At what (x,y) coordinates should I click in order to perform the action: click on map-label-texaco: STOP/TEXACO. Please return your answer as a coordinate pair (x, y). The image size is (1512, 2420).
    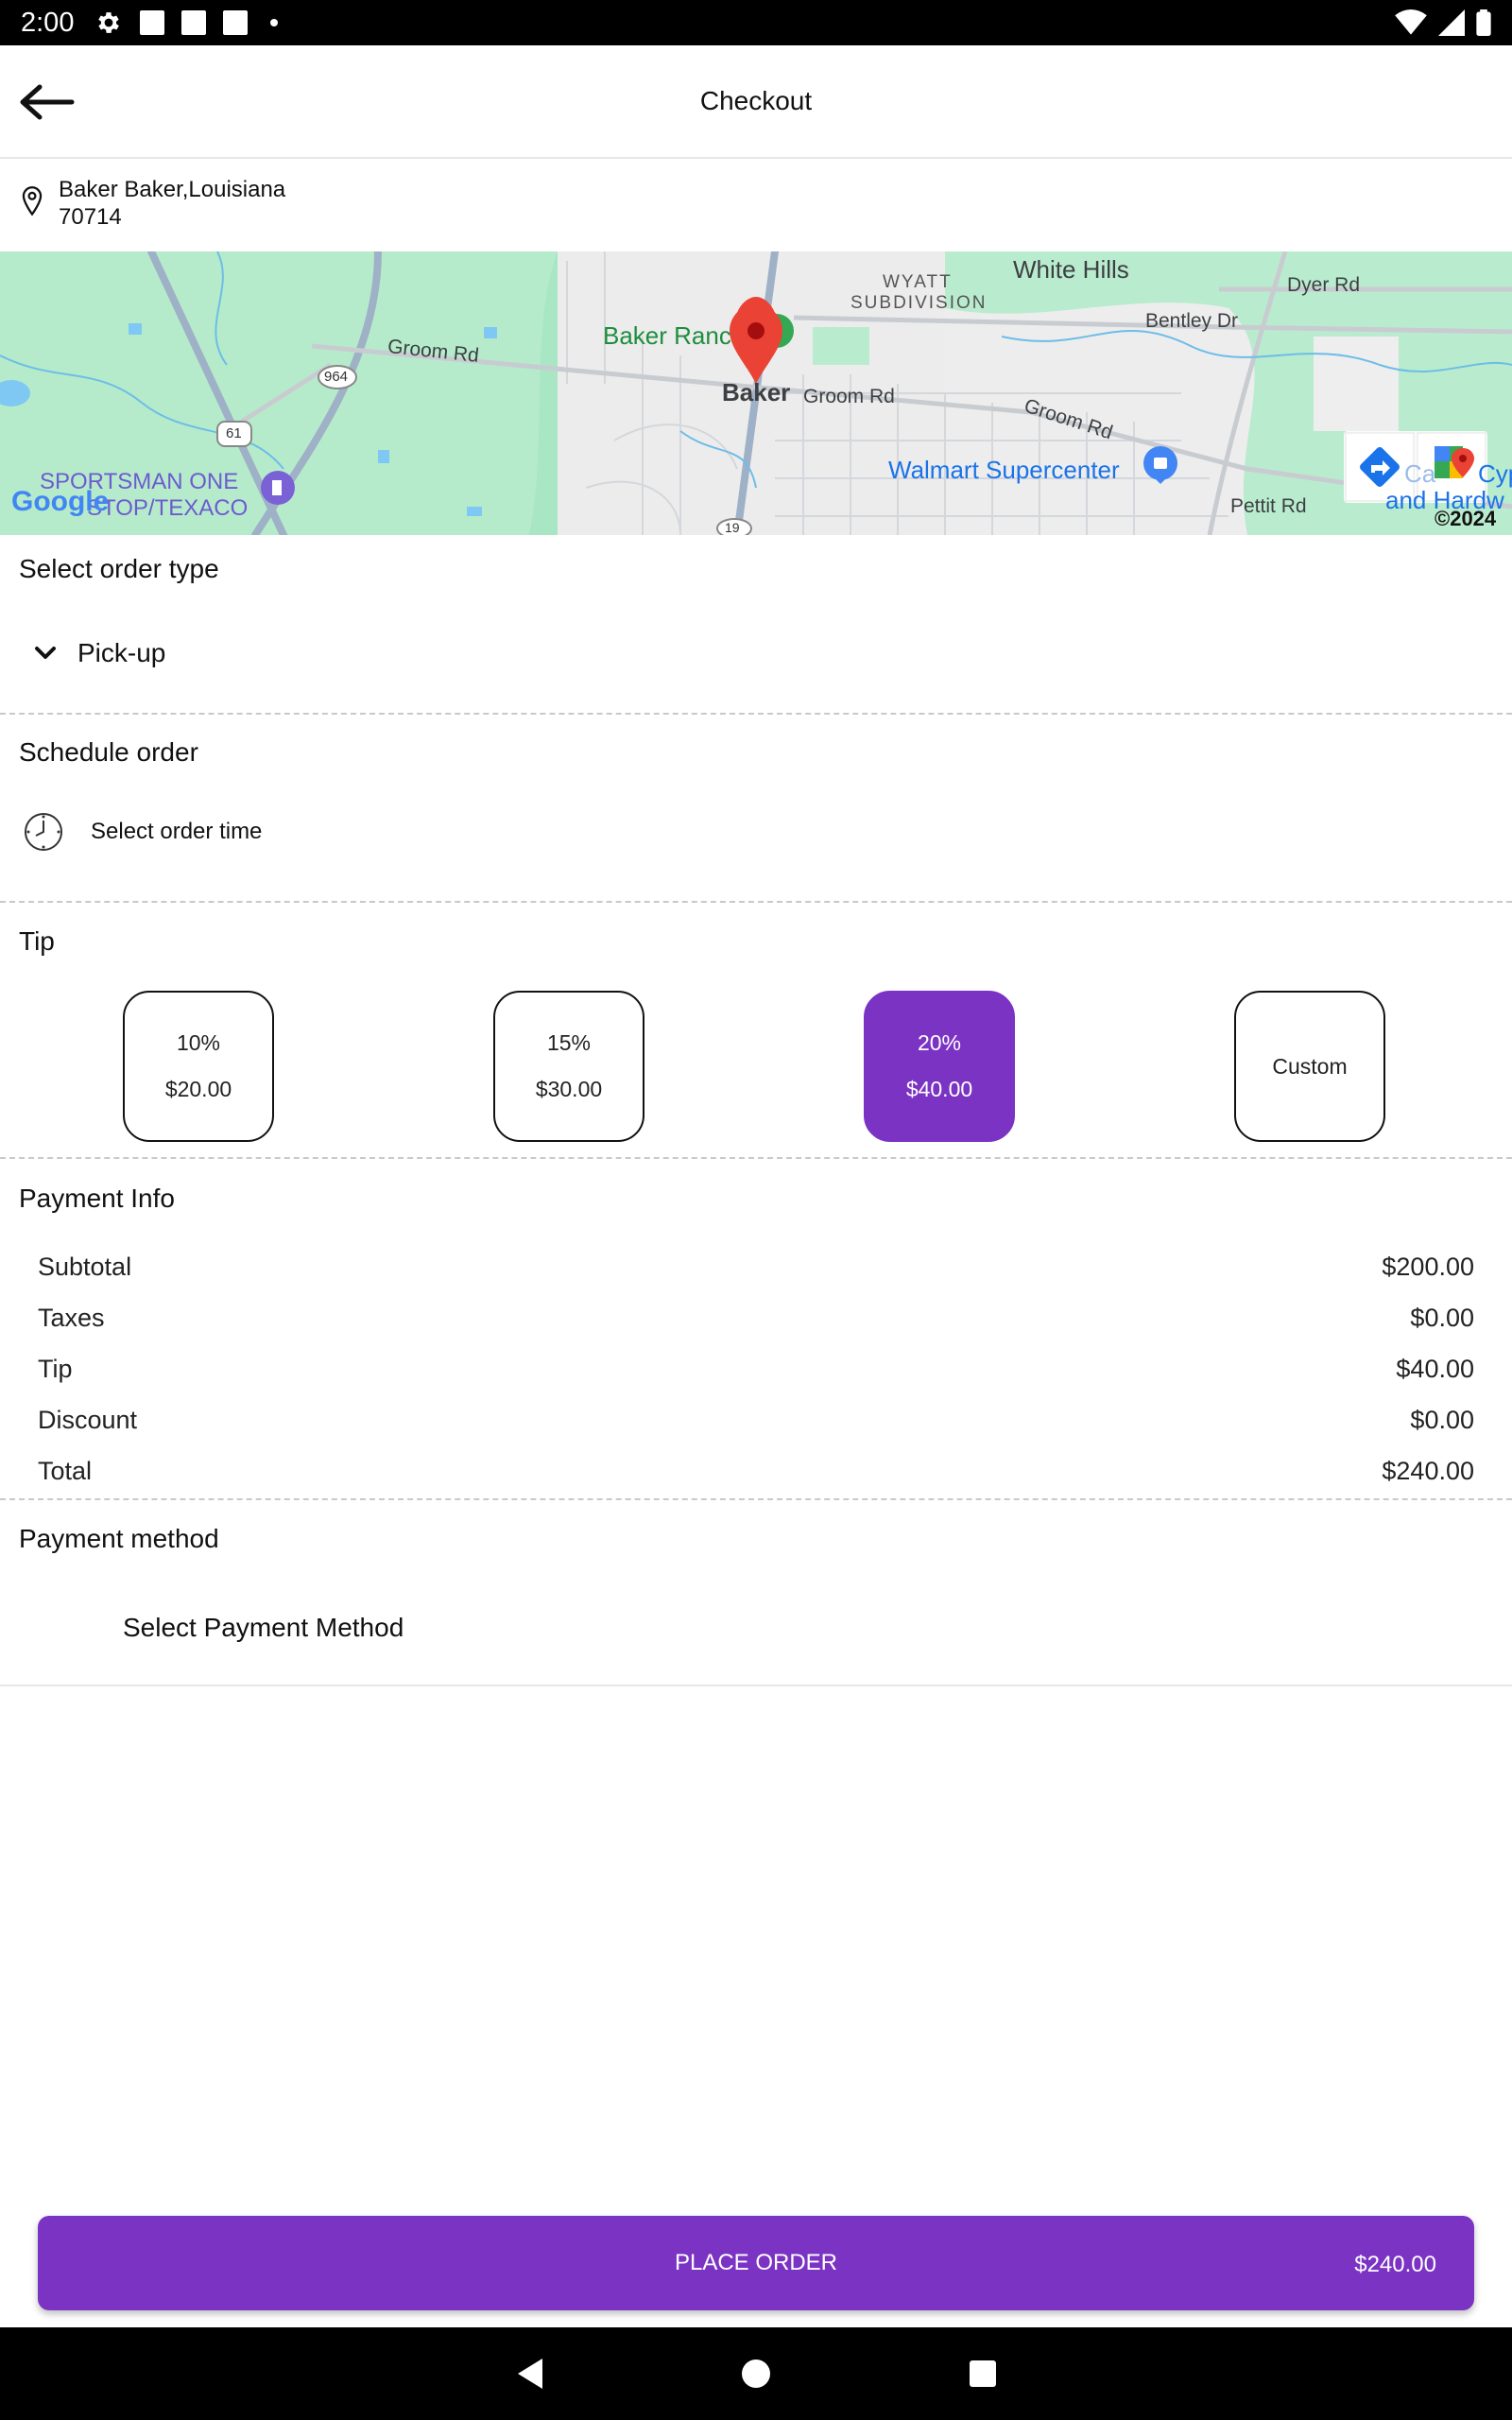
    Looking at the image, I should click on (168, 508).